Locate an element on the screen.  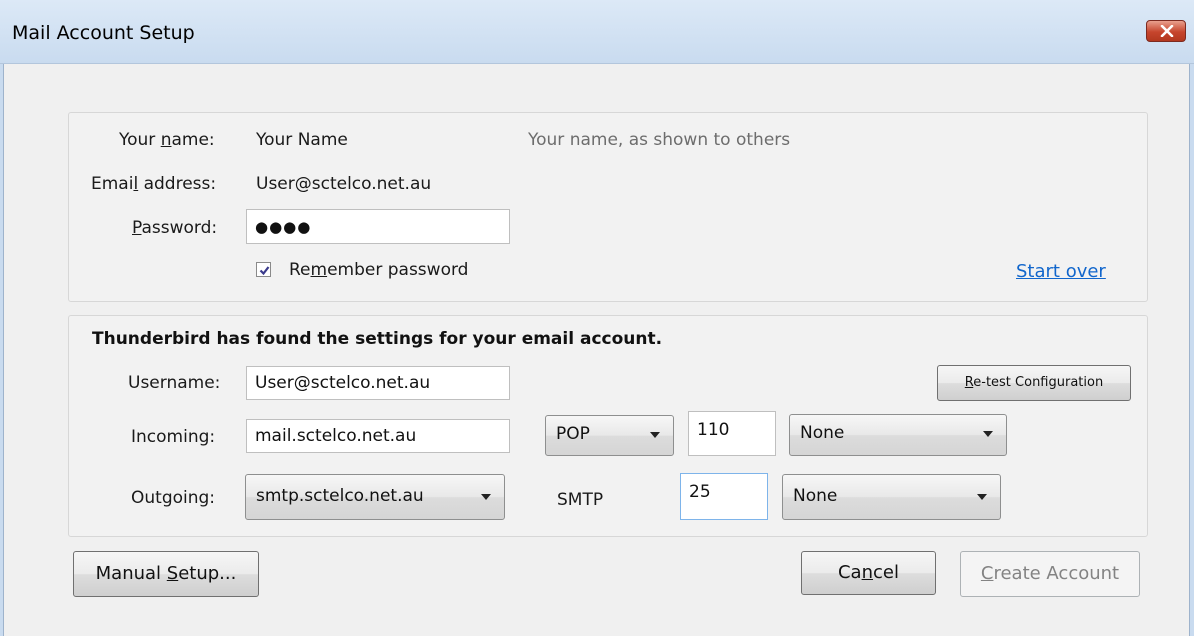
outgoing-port-field: 25 is located at coordinates (724, 496).